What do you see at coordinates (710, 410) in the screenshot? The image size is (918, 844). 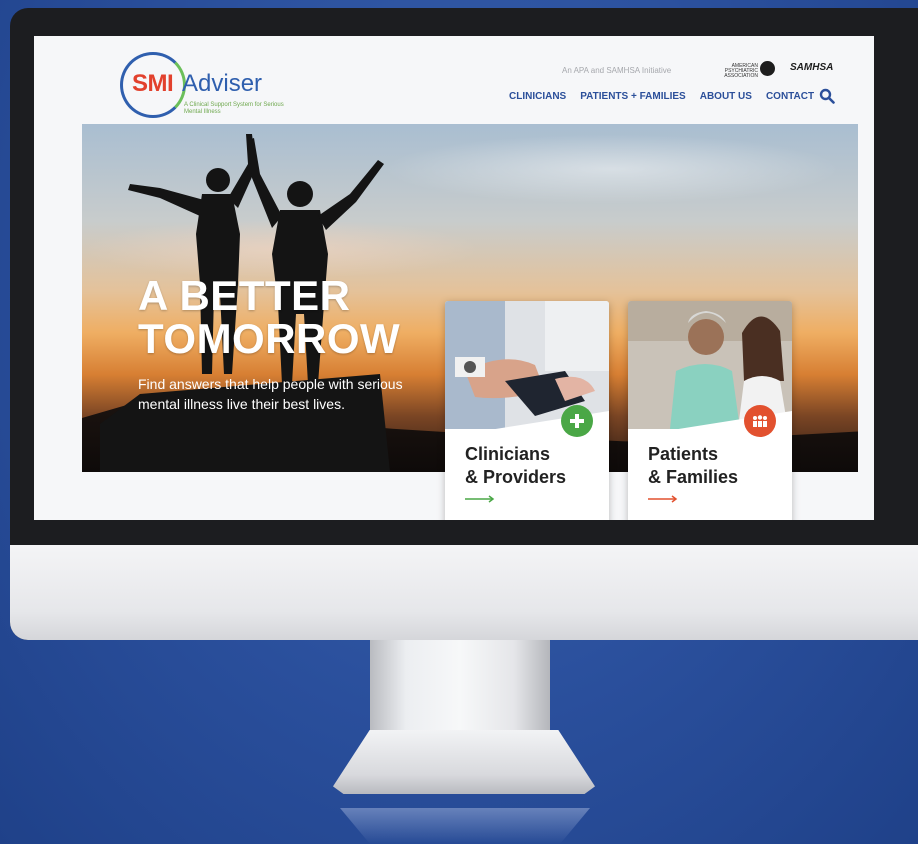 I see `patients-families-card: Patients & Families` at bounding box center [710, 410].